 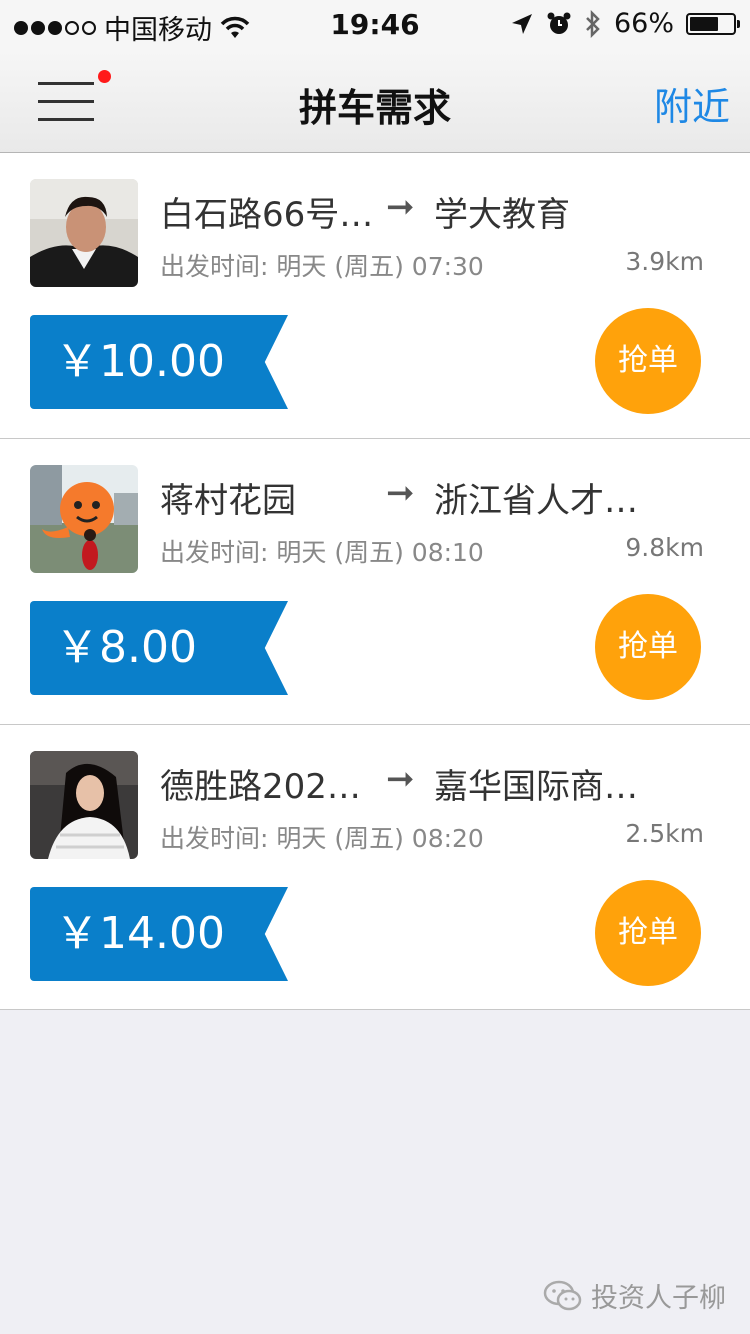 What do you see at coordinates (374, 108) in the screenshot?
I see `page-title: 拼车需求` at bounding box center [374, 108].